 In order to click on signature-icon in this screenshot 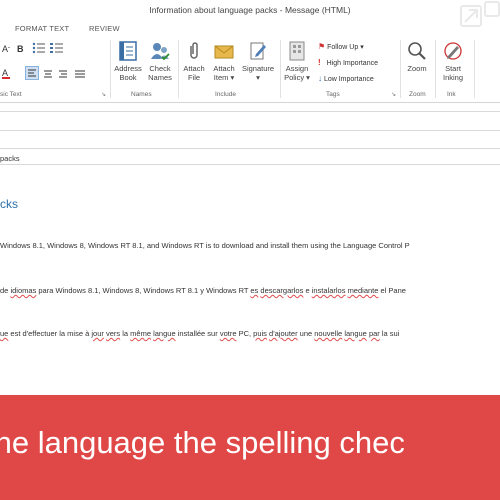, I will do `click(258, 51)`.